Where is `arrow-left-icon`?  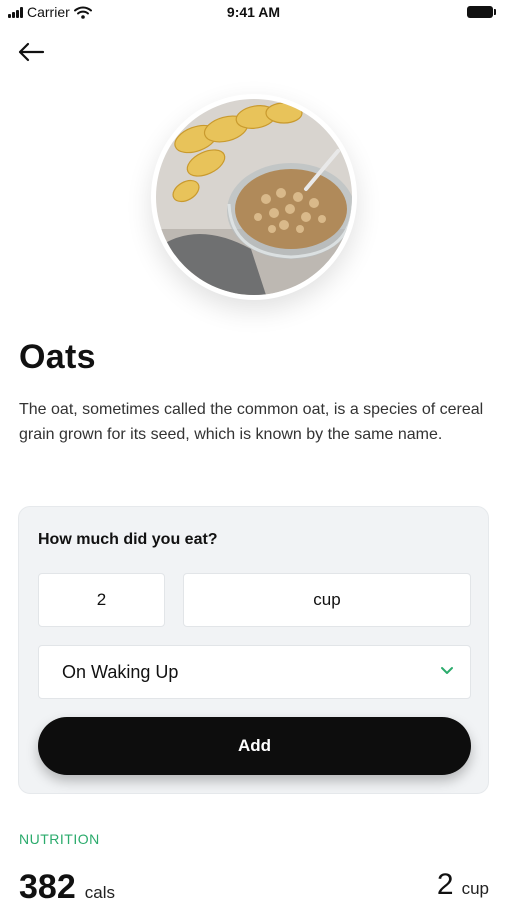 arrow-left-icon is located at coordinates (31, 52).